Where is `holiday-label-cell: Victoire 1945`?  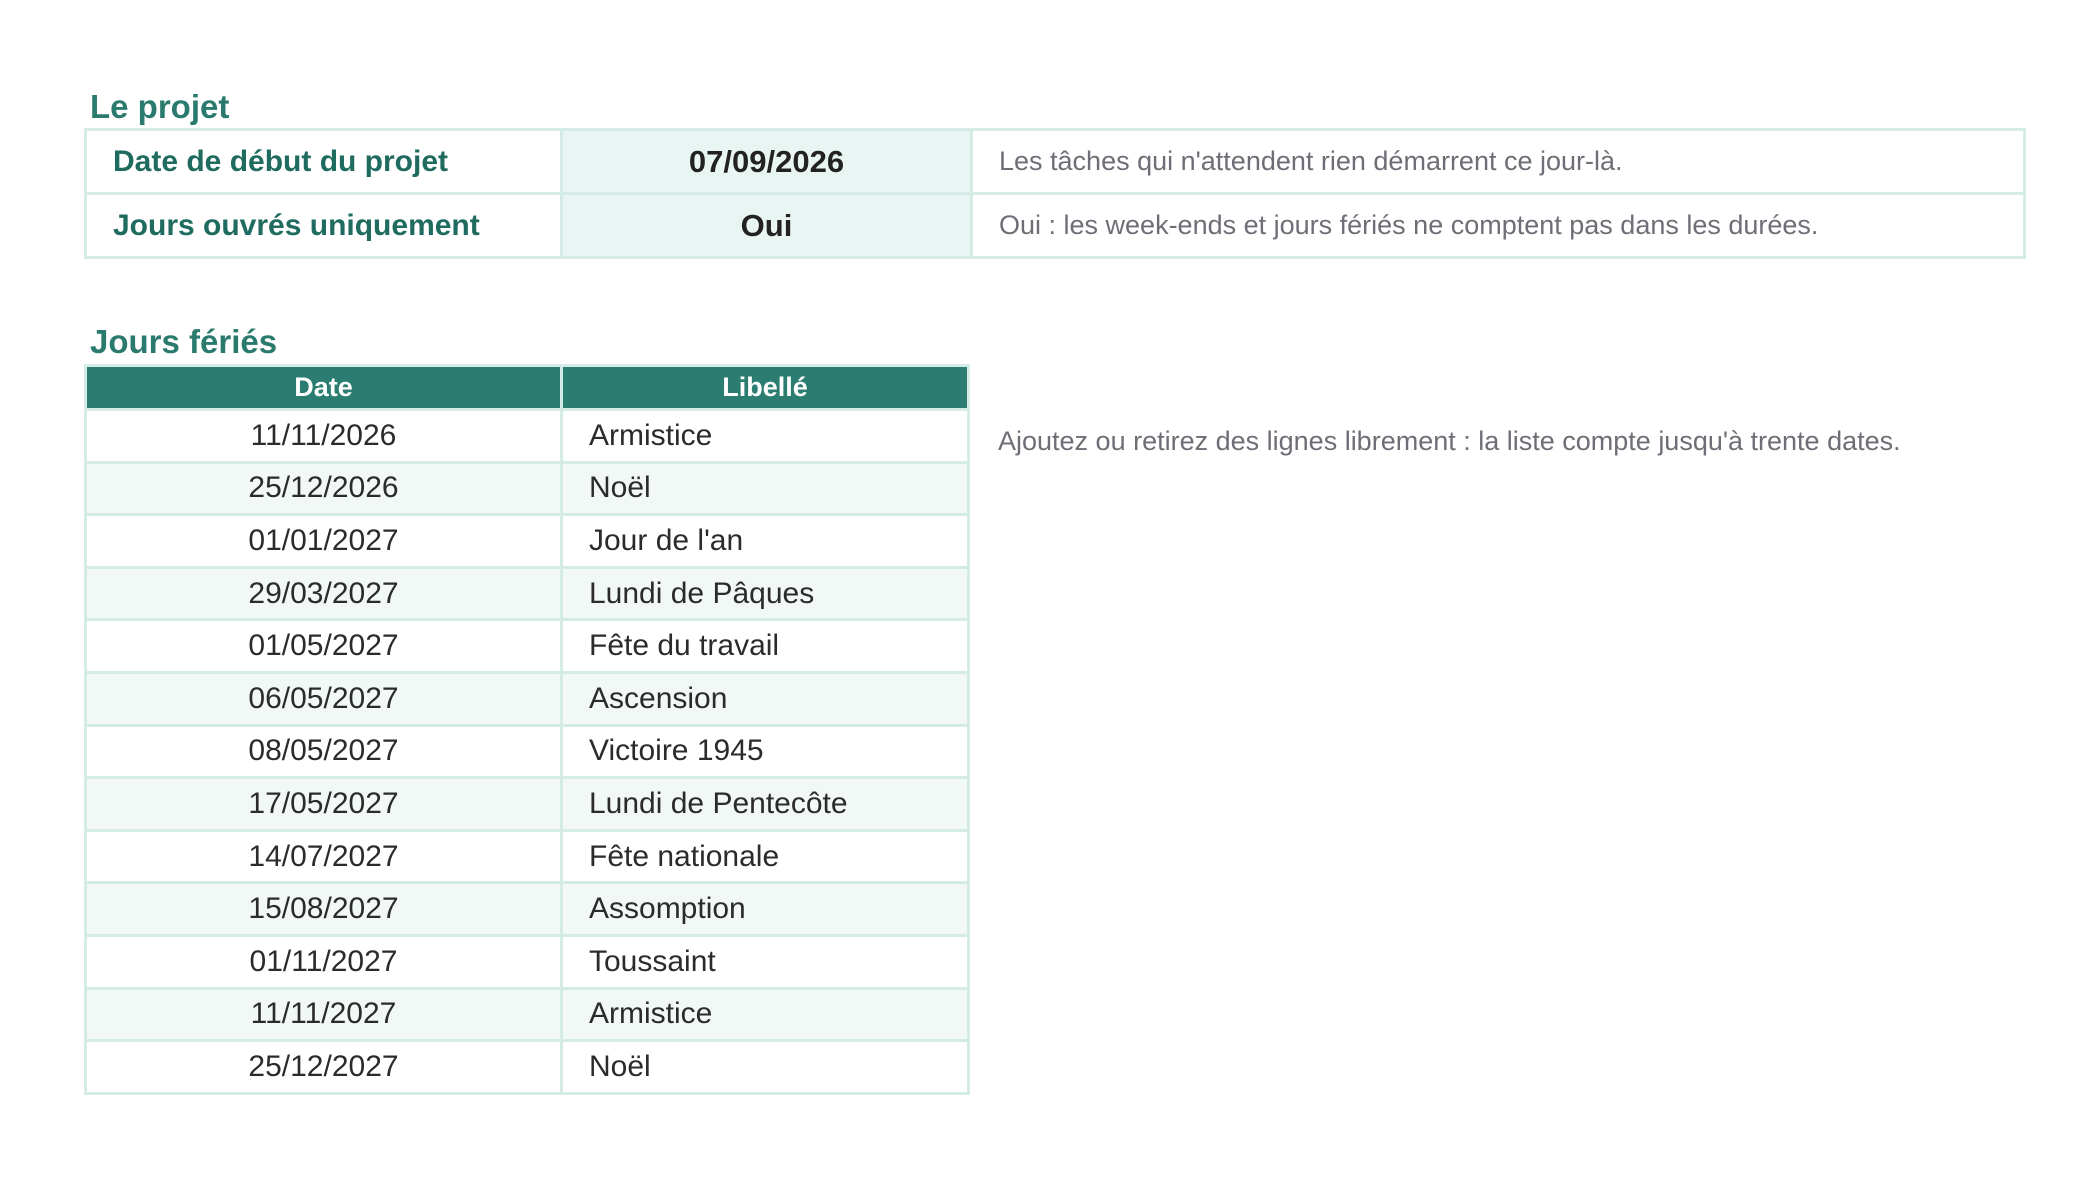 holiday-label-cell: Victoire 1945 is located at coordinates (765, 751).